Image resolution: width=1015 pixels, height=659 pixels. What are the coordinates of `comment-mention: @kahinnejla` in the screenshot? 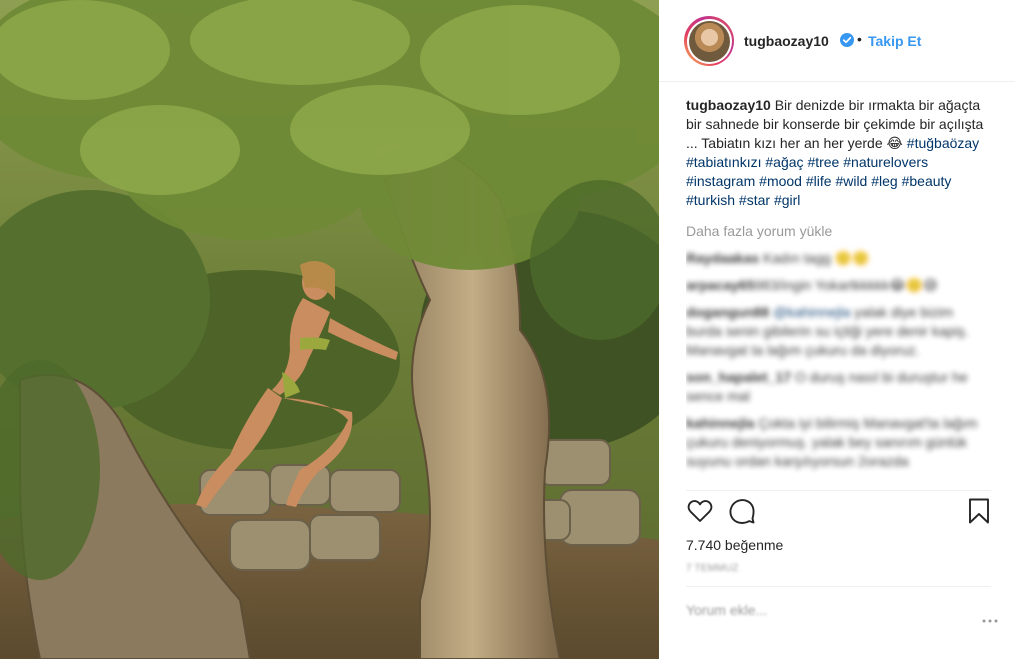 It's located at (811, 312).